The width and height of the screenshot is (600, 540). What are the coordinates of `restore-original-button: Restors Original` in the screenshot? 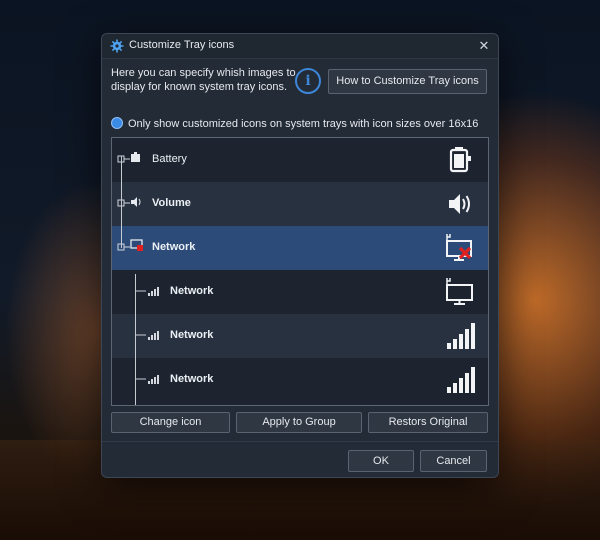 It's located at (428, 422).